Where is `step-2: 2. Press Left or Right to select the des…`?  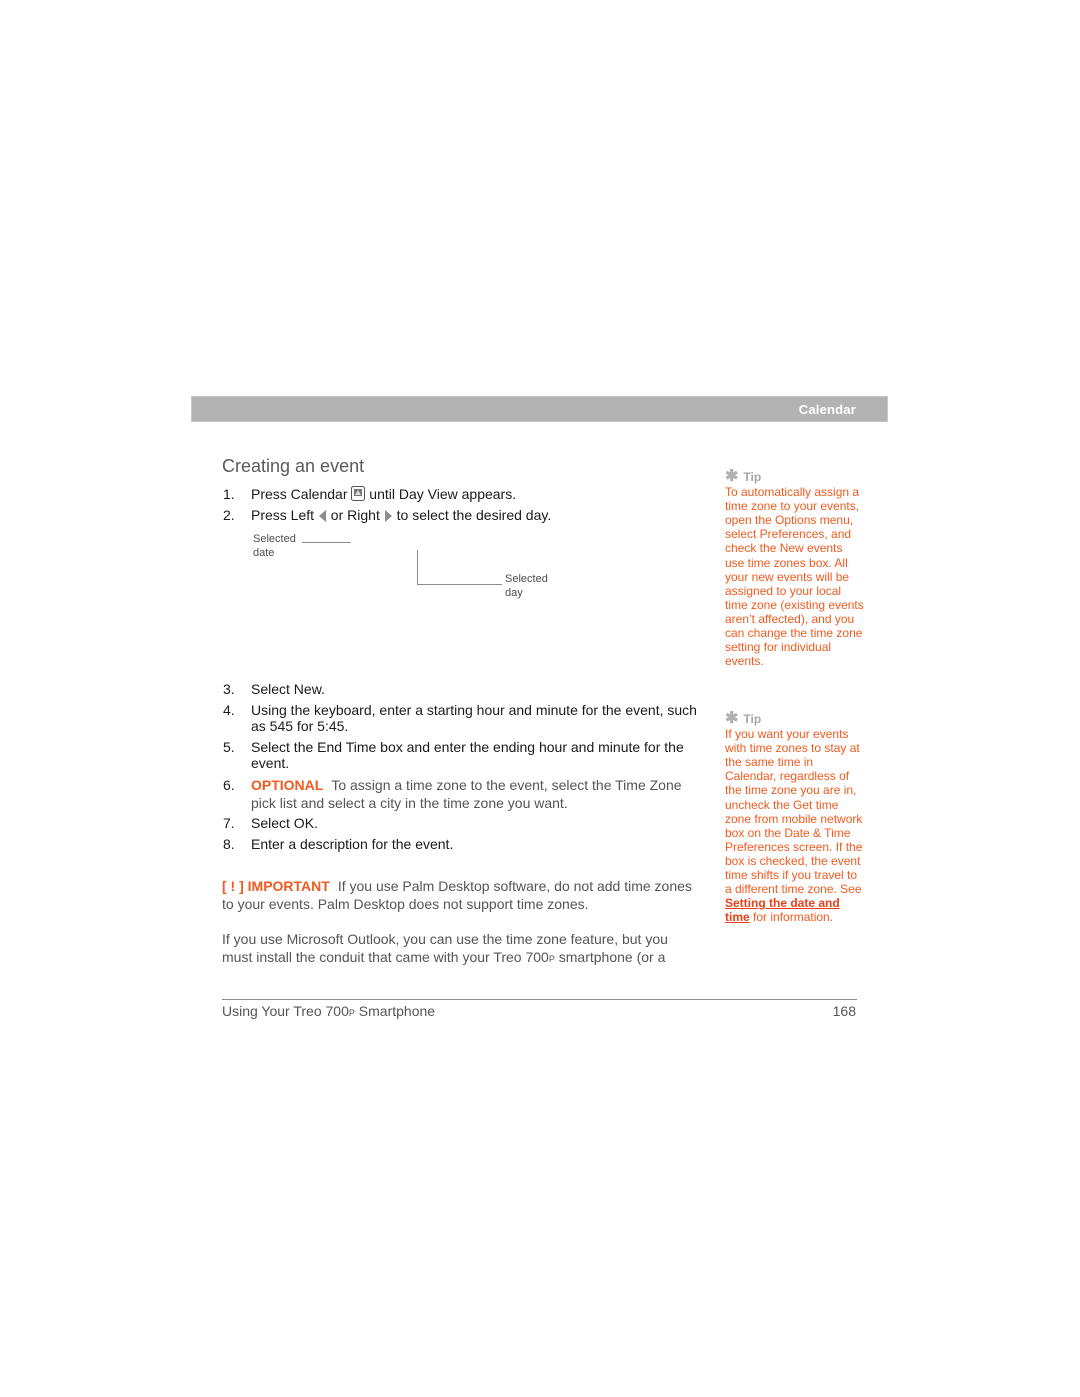 step-2: 2. Press Left or Right to select the des… is located at coordinates (460, 516).